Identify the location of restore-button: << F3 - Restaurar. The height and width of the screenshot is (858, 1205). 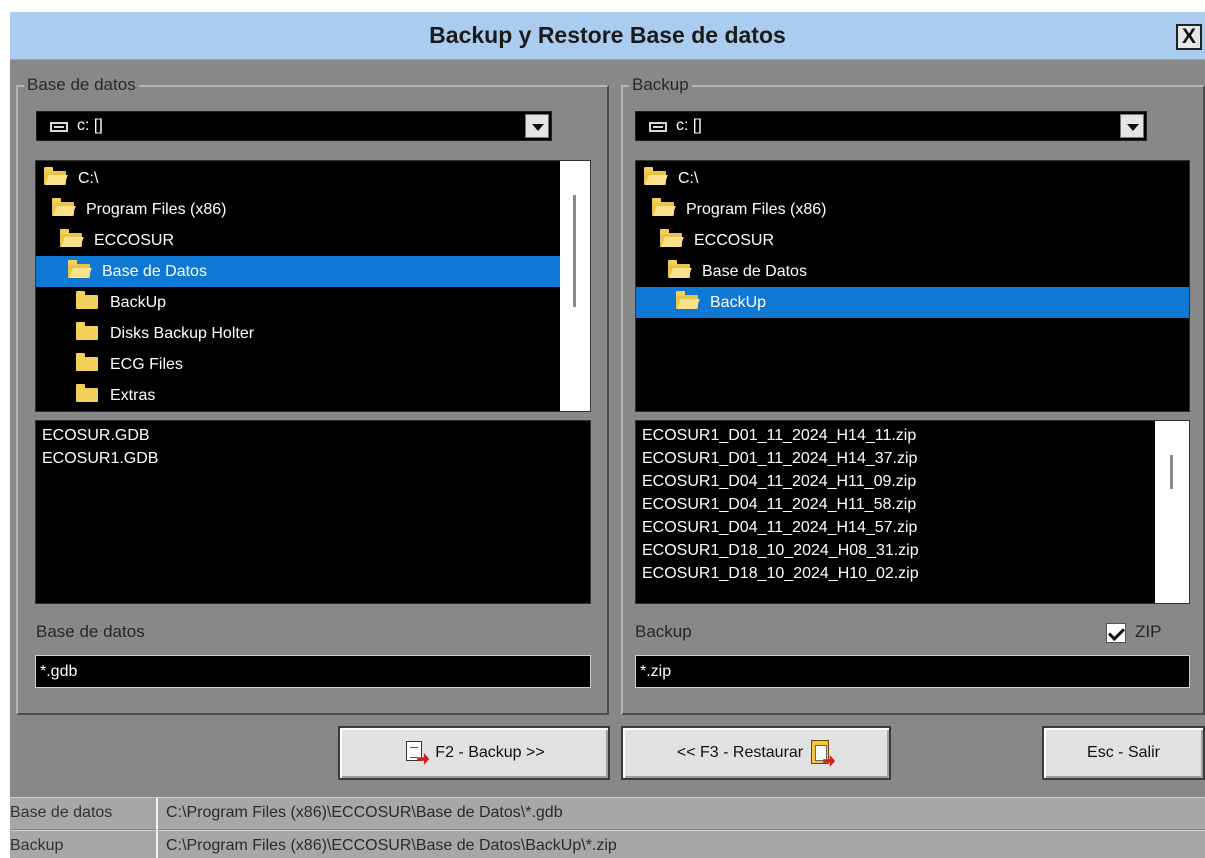
(756, 753).